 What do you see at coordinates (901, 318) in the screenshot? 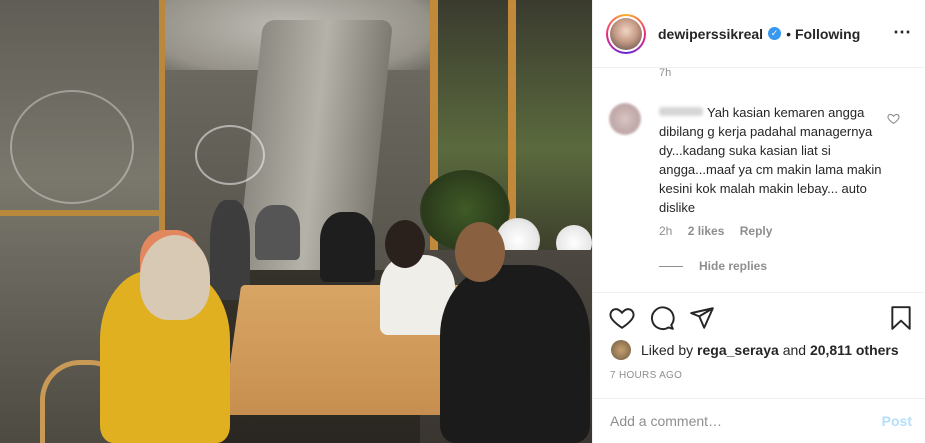
I see `bookmark-icon` at bounding box center [901, 318].